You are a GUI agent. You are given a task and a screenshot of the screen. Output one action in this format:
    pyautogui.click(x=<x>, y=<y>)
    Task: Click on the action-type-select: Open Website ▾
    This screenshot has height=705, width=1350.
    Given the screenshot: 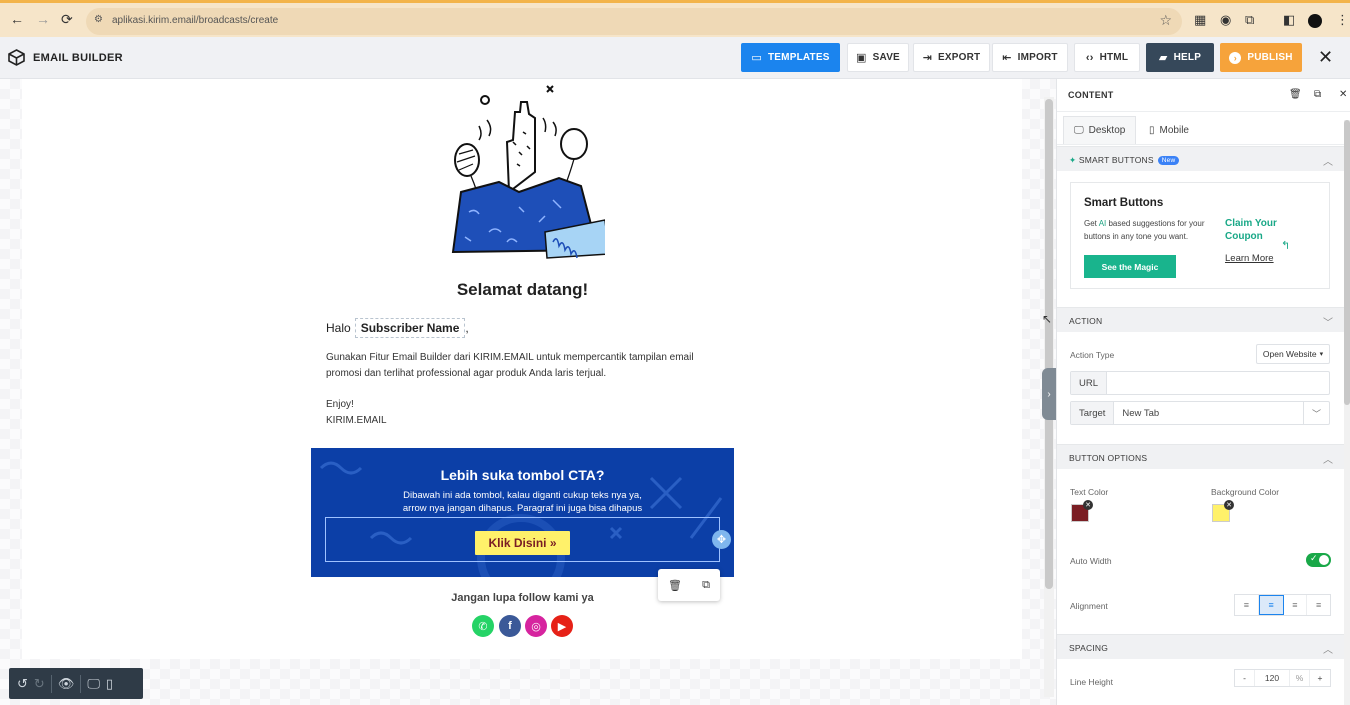 What is the action you would take?
    pyautogui.click(x=1293, y=354)
    